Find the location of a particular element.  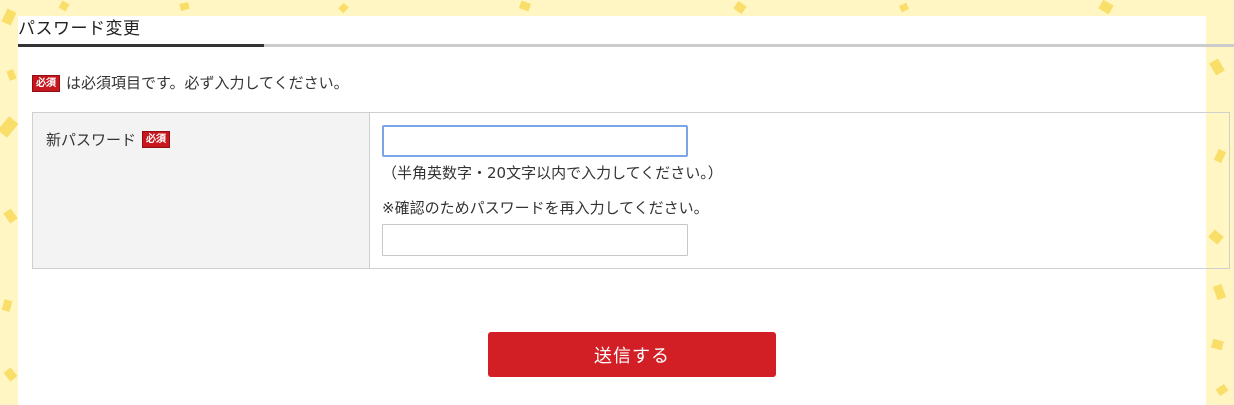

new-password-label: 新パスワード is located at coordinates (91, 140).